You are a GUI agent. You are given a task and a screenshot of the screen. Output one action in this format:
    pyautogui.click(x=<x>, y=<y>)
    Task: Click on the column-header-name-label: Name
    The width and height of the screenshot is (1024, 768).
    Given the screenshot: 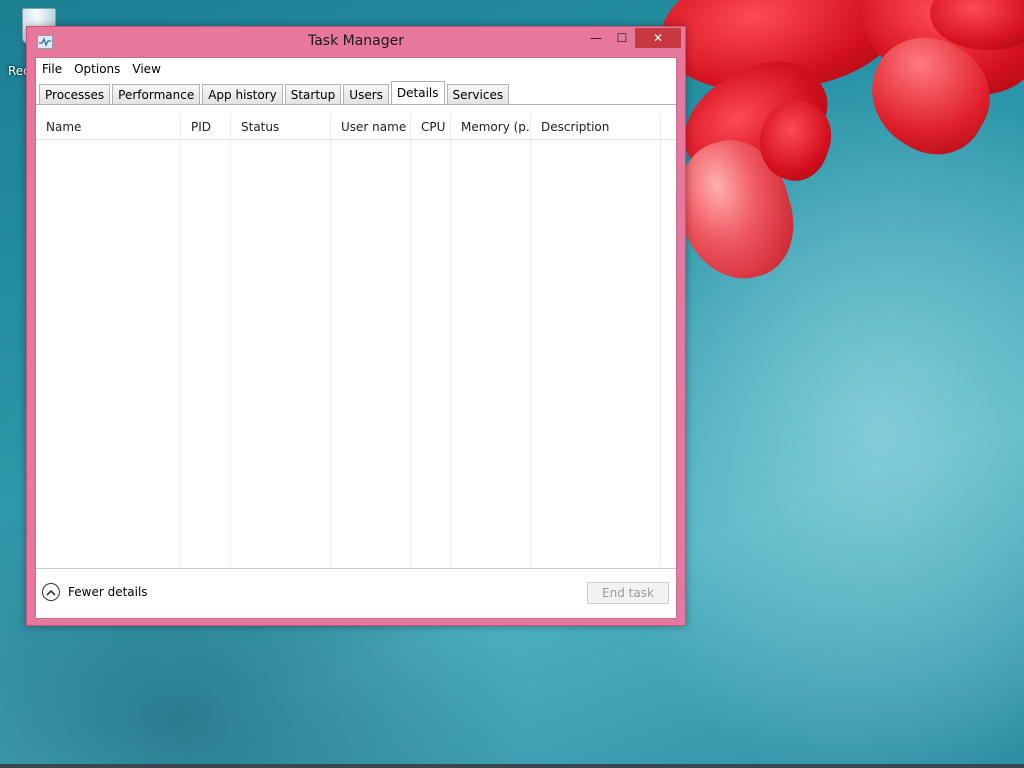 What is the action you would take?
    pyautogui.click(x=64, y=127)
    